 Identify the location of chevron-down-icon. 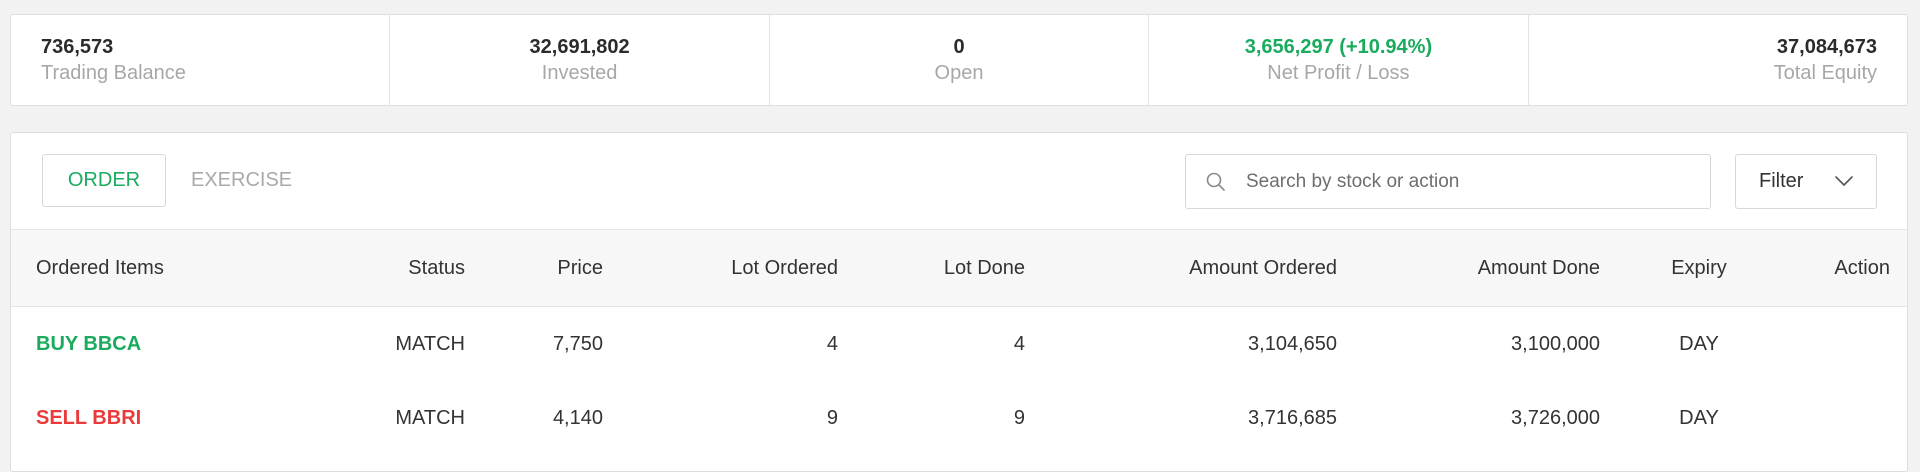
(1844, 181).